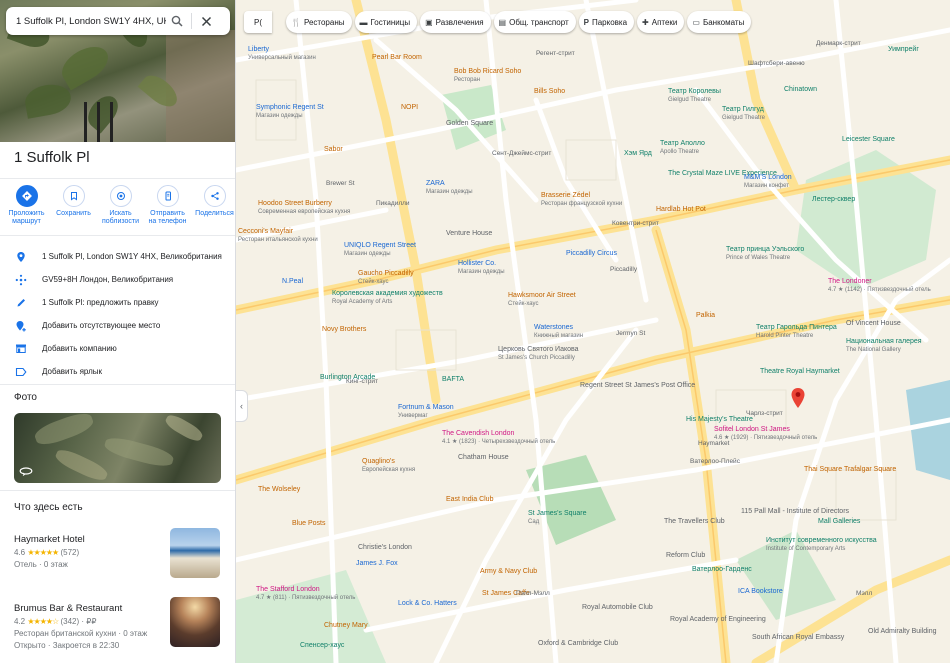 This screenshot has width=950, height=663. I want to click on map-poi-label: M&M'S London Магазин конфет, so click(768, 182).